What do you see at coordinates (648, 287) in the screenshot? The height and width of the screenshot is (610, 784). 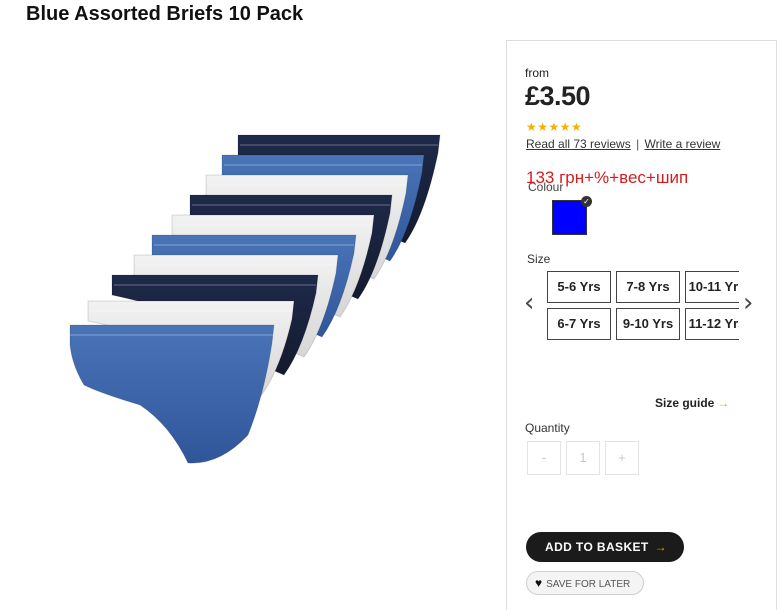 I see `size-option: 7-8 Yrs` at bounding box center [648, 287].